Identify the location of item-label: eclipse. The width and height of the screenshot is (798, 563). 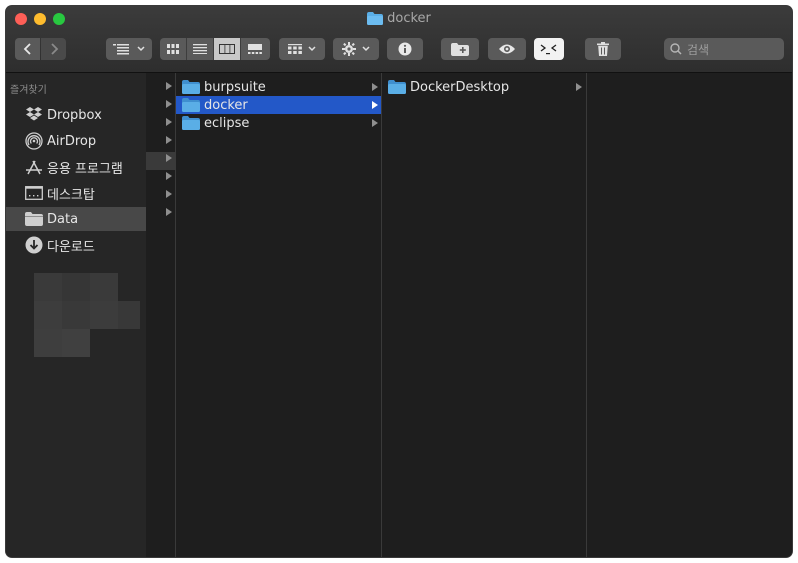
(227, 123).